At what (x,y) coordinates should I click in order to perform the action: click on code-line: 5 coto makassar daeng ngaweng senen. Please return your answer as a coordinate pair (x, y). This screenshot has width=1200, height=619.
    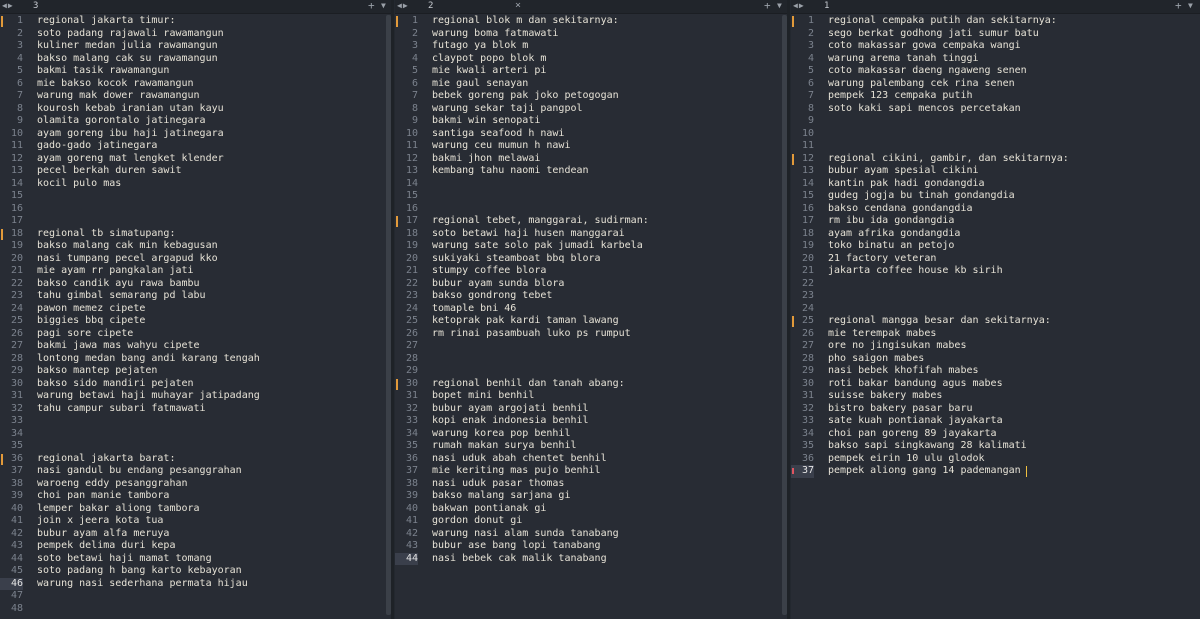
    Looking at the image, I should click on (995, 71).